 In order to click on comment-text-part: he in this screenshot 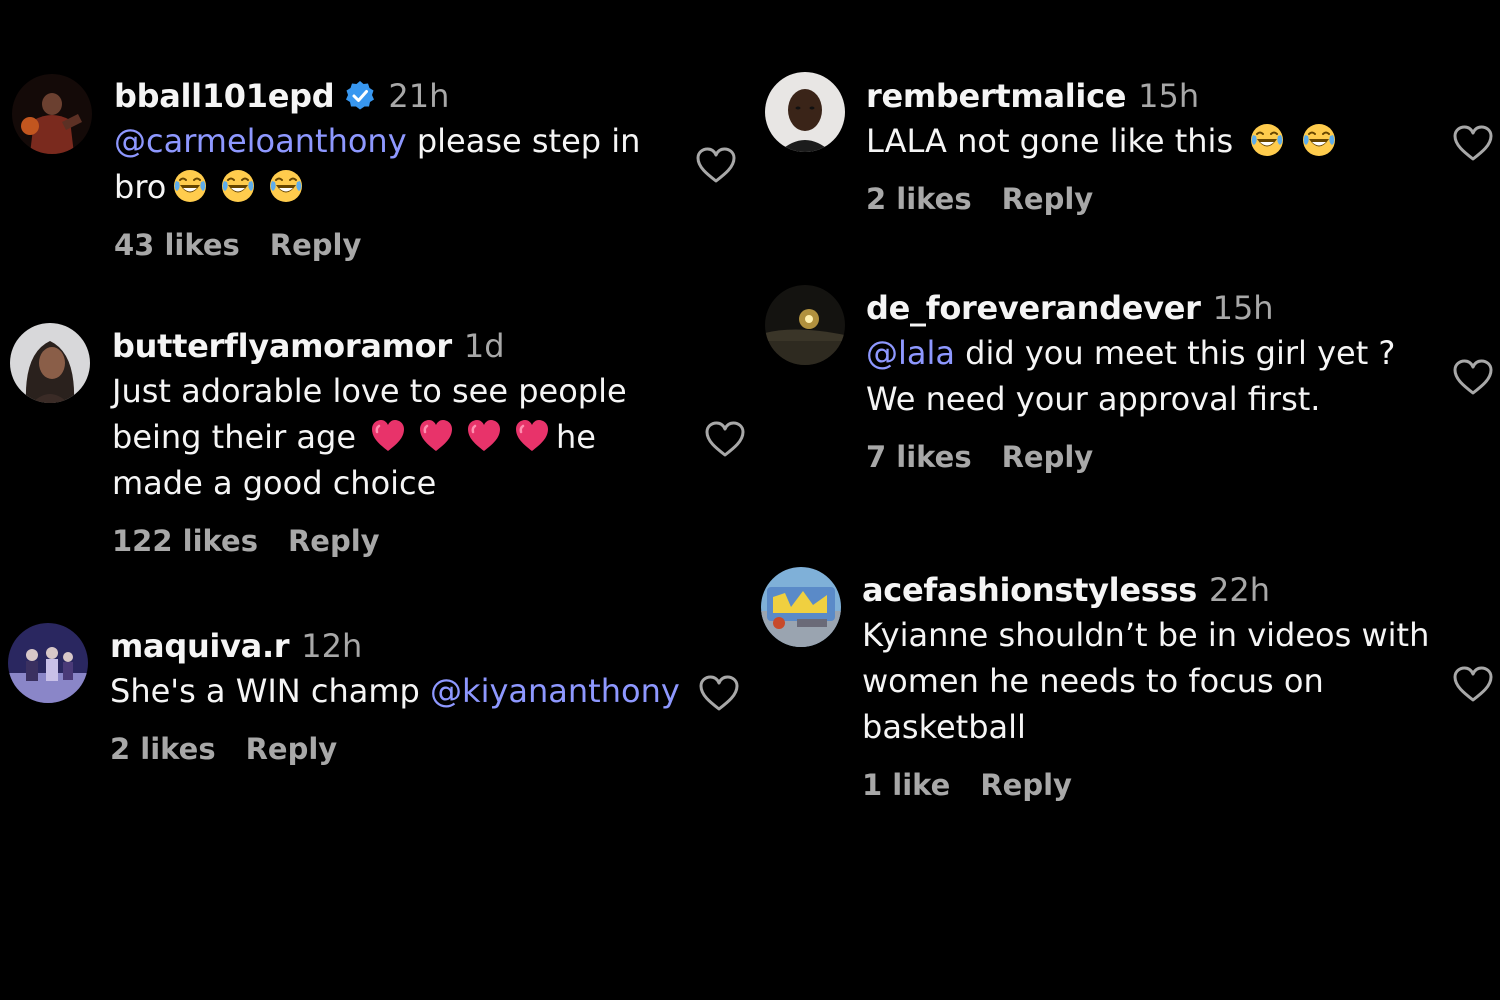, I will do `click(576, 437)`.